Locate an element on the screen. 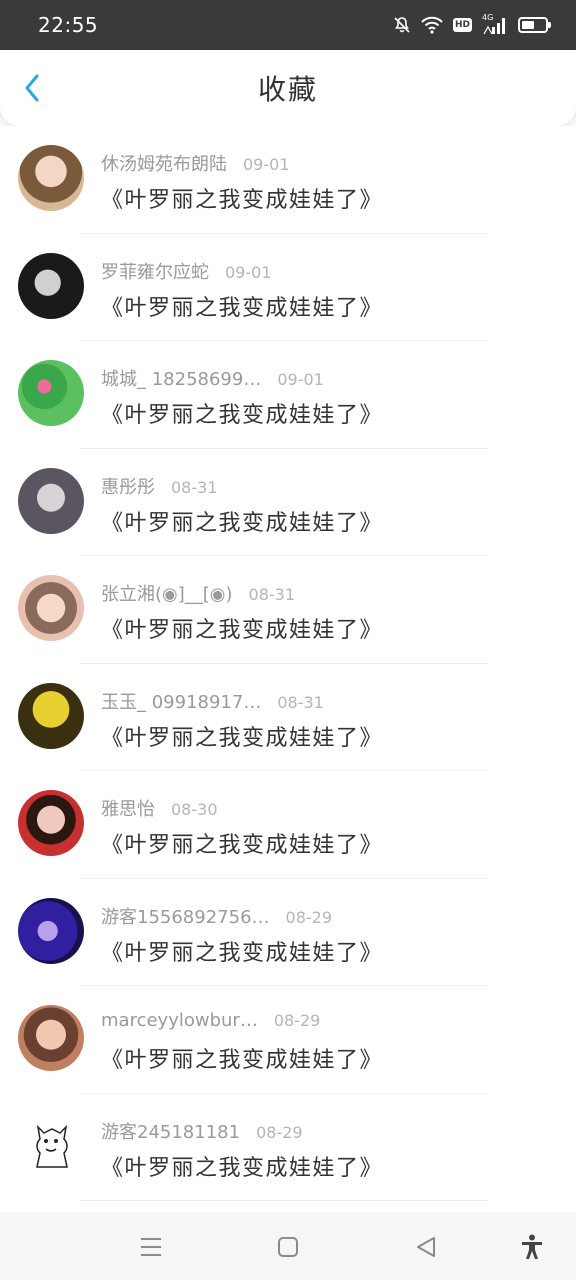 The height and width of the screenshot is (1280, 576). status-time: 22:55 is located at coordinates (68, 25).